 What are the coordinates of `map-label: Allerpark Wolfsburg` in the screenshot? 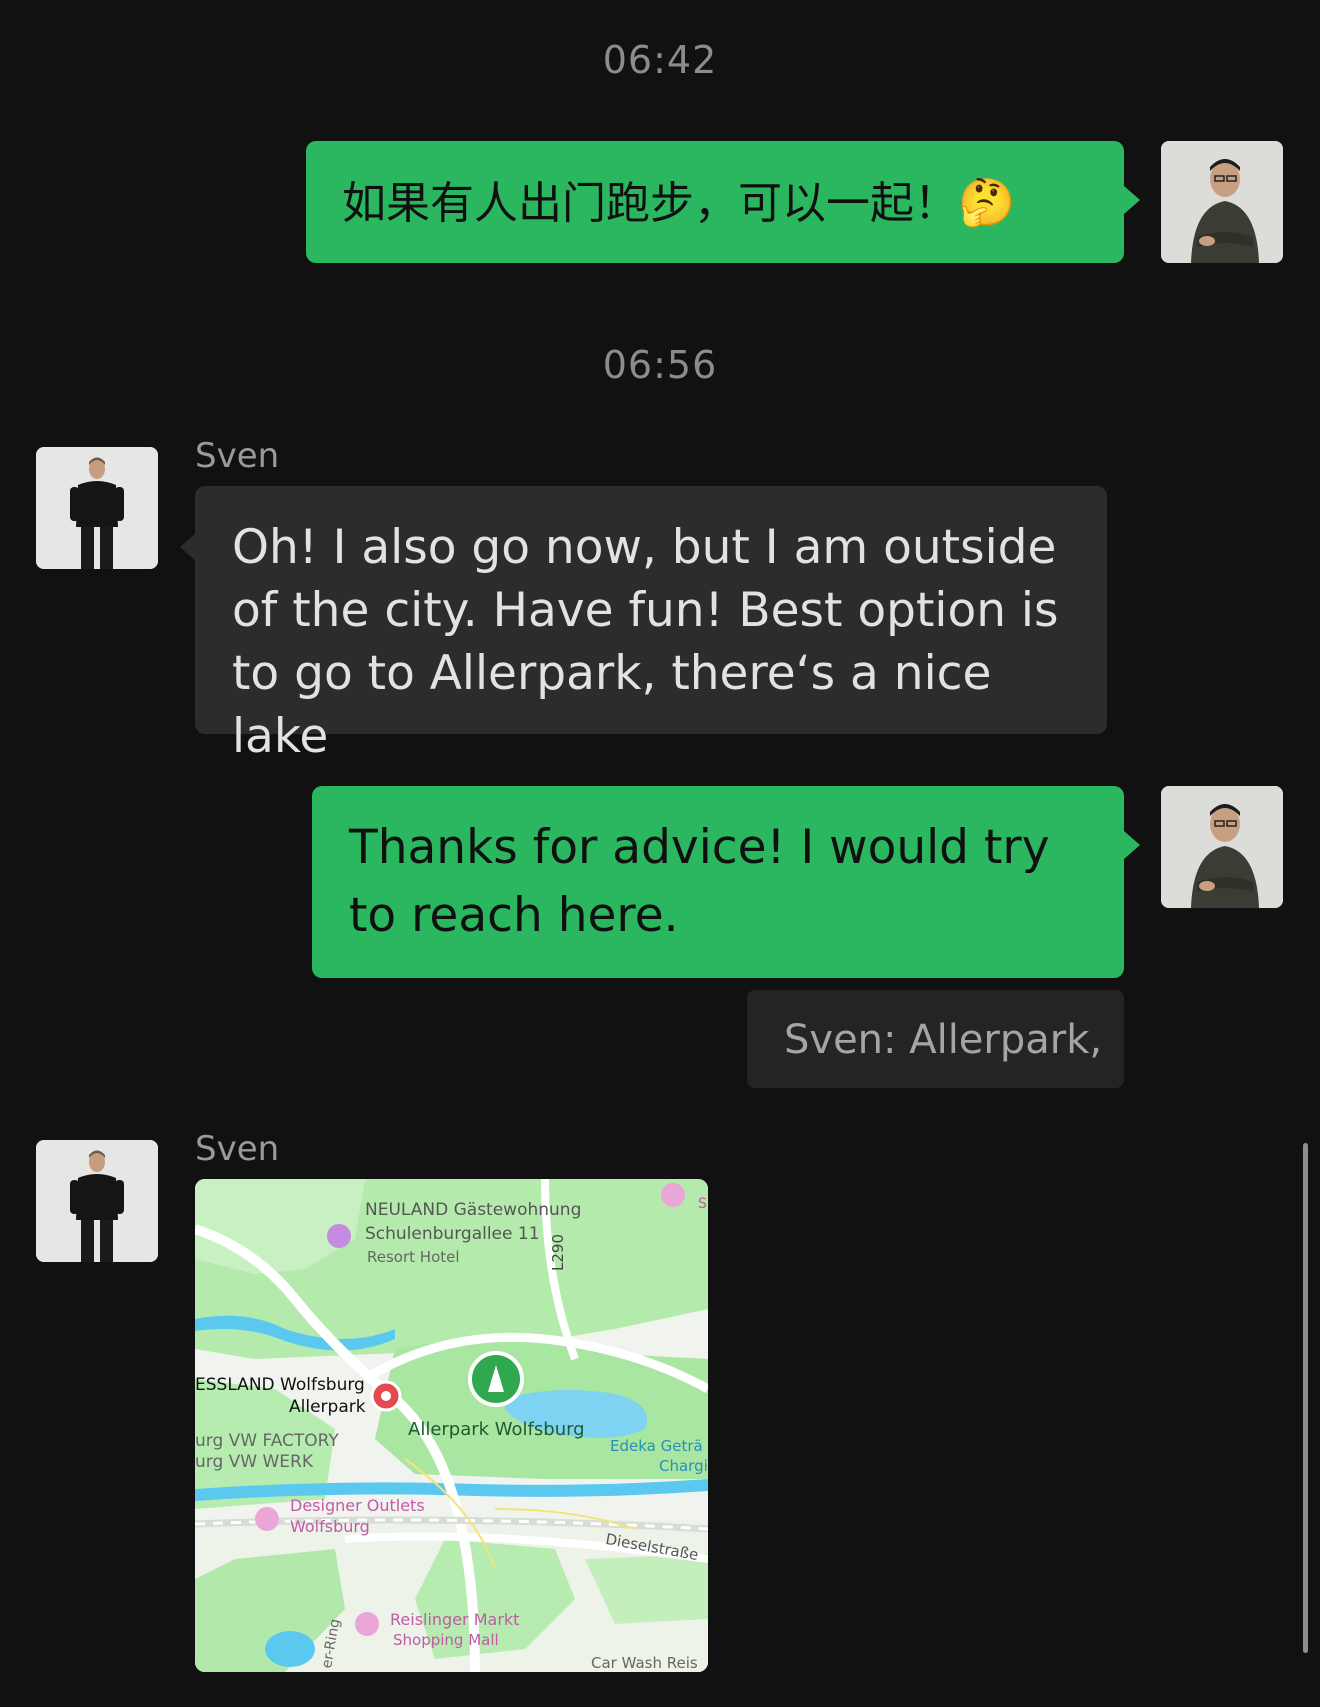 It's located at (496, 1429).